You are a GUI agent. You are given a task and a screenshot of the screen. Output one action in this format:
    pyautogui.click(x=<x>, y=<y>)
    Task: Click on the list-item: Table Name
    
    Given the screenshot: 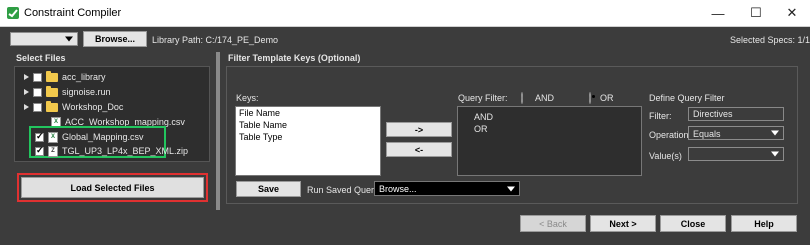 What is the action you would take?
    pyautogui.click(x=308, y=125)
    